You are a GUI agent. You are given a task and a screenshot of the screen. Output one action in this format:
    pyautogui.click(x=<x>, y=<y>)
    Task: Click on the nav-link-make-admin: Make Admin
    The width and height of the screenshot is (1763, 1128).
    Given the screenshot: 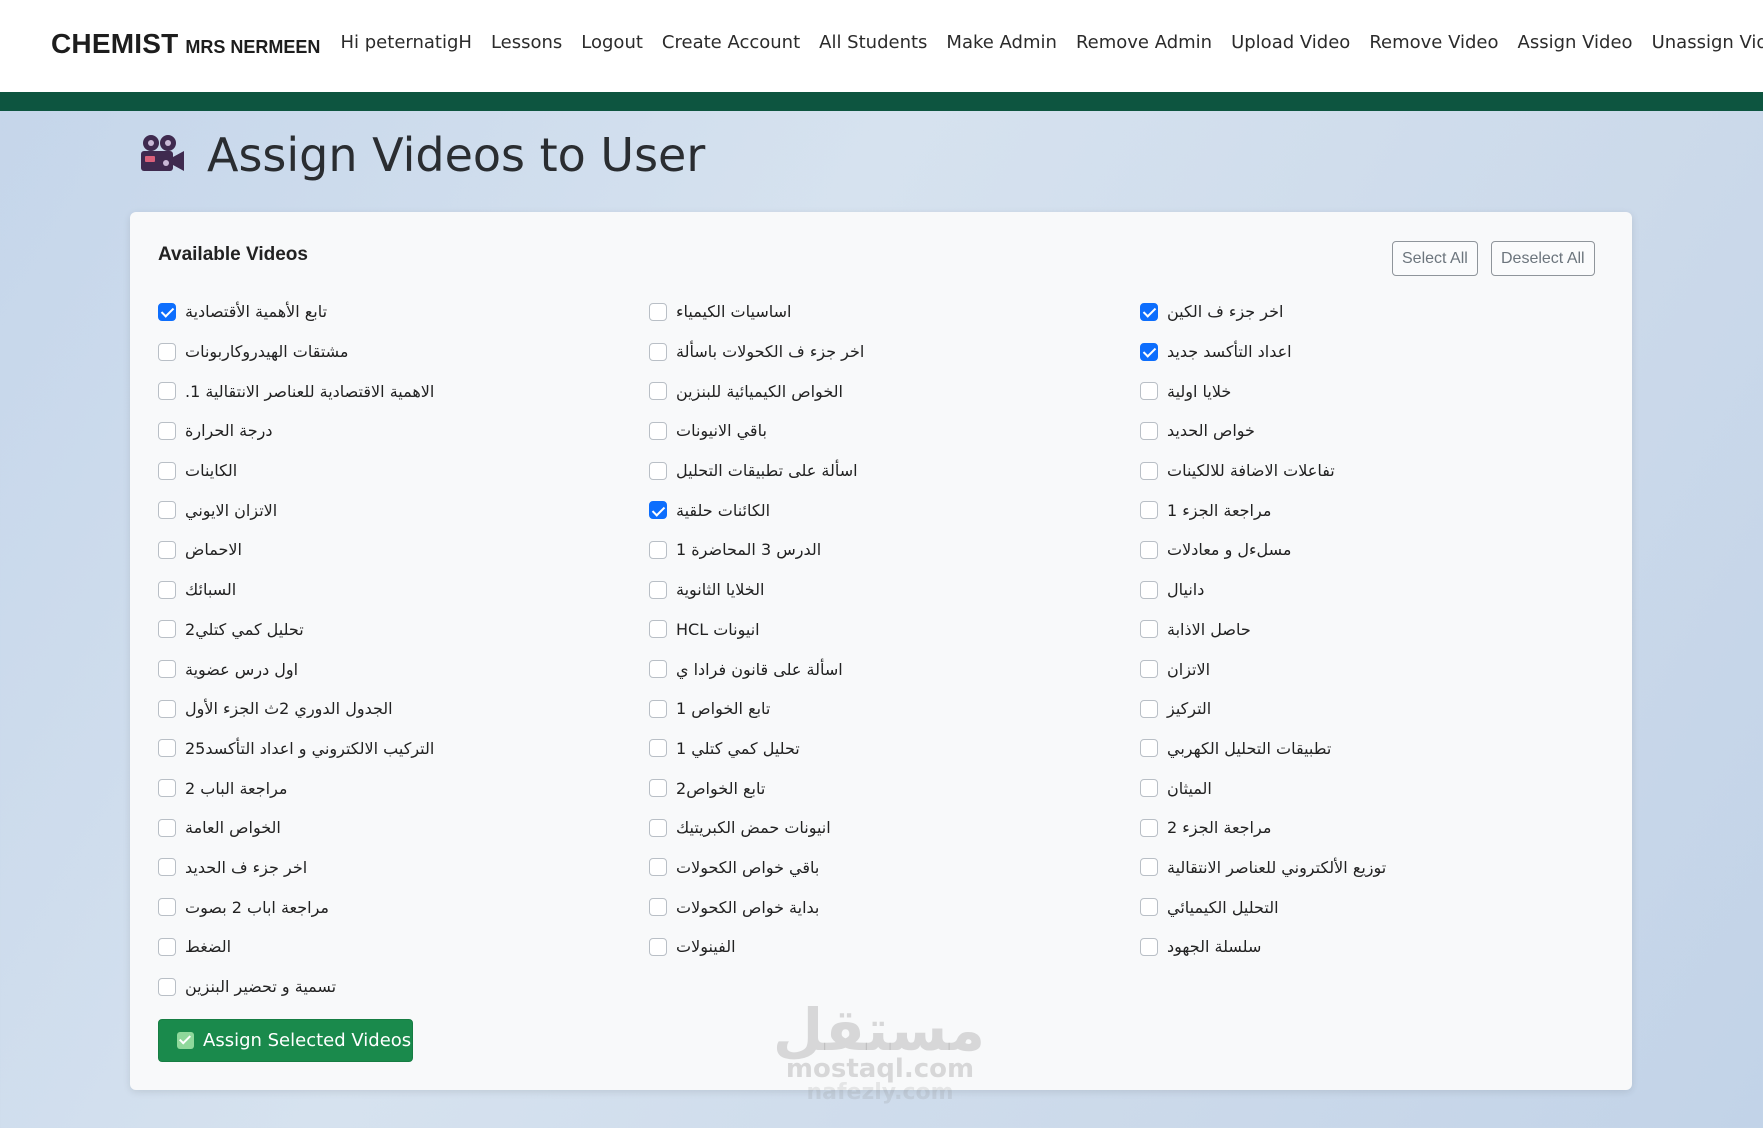 What is the action you would take?
    pyautogui.click(x=1002, y=42)
    